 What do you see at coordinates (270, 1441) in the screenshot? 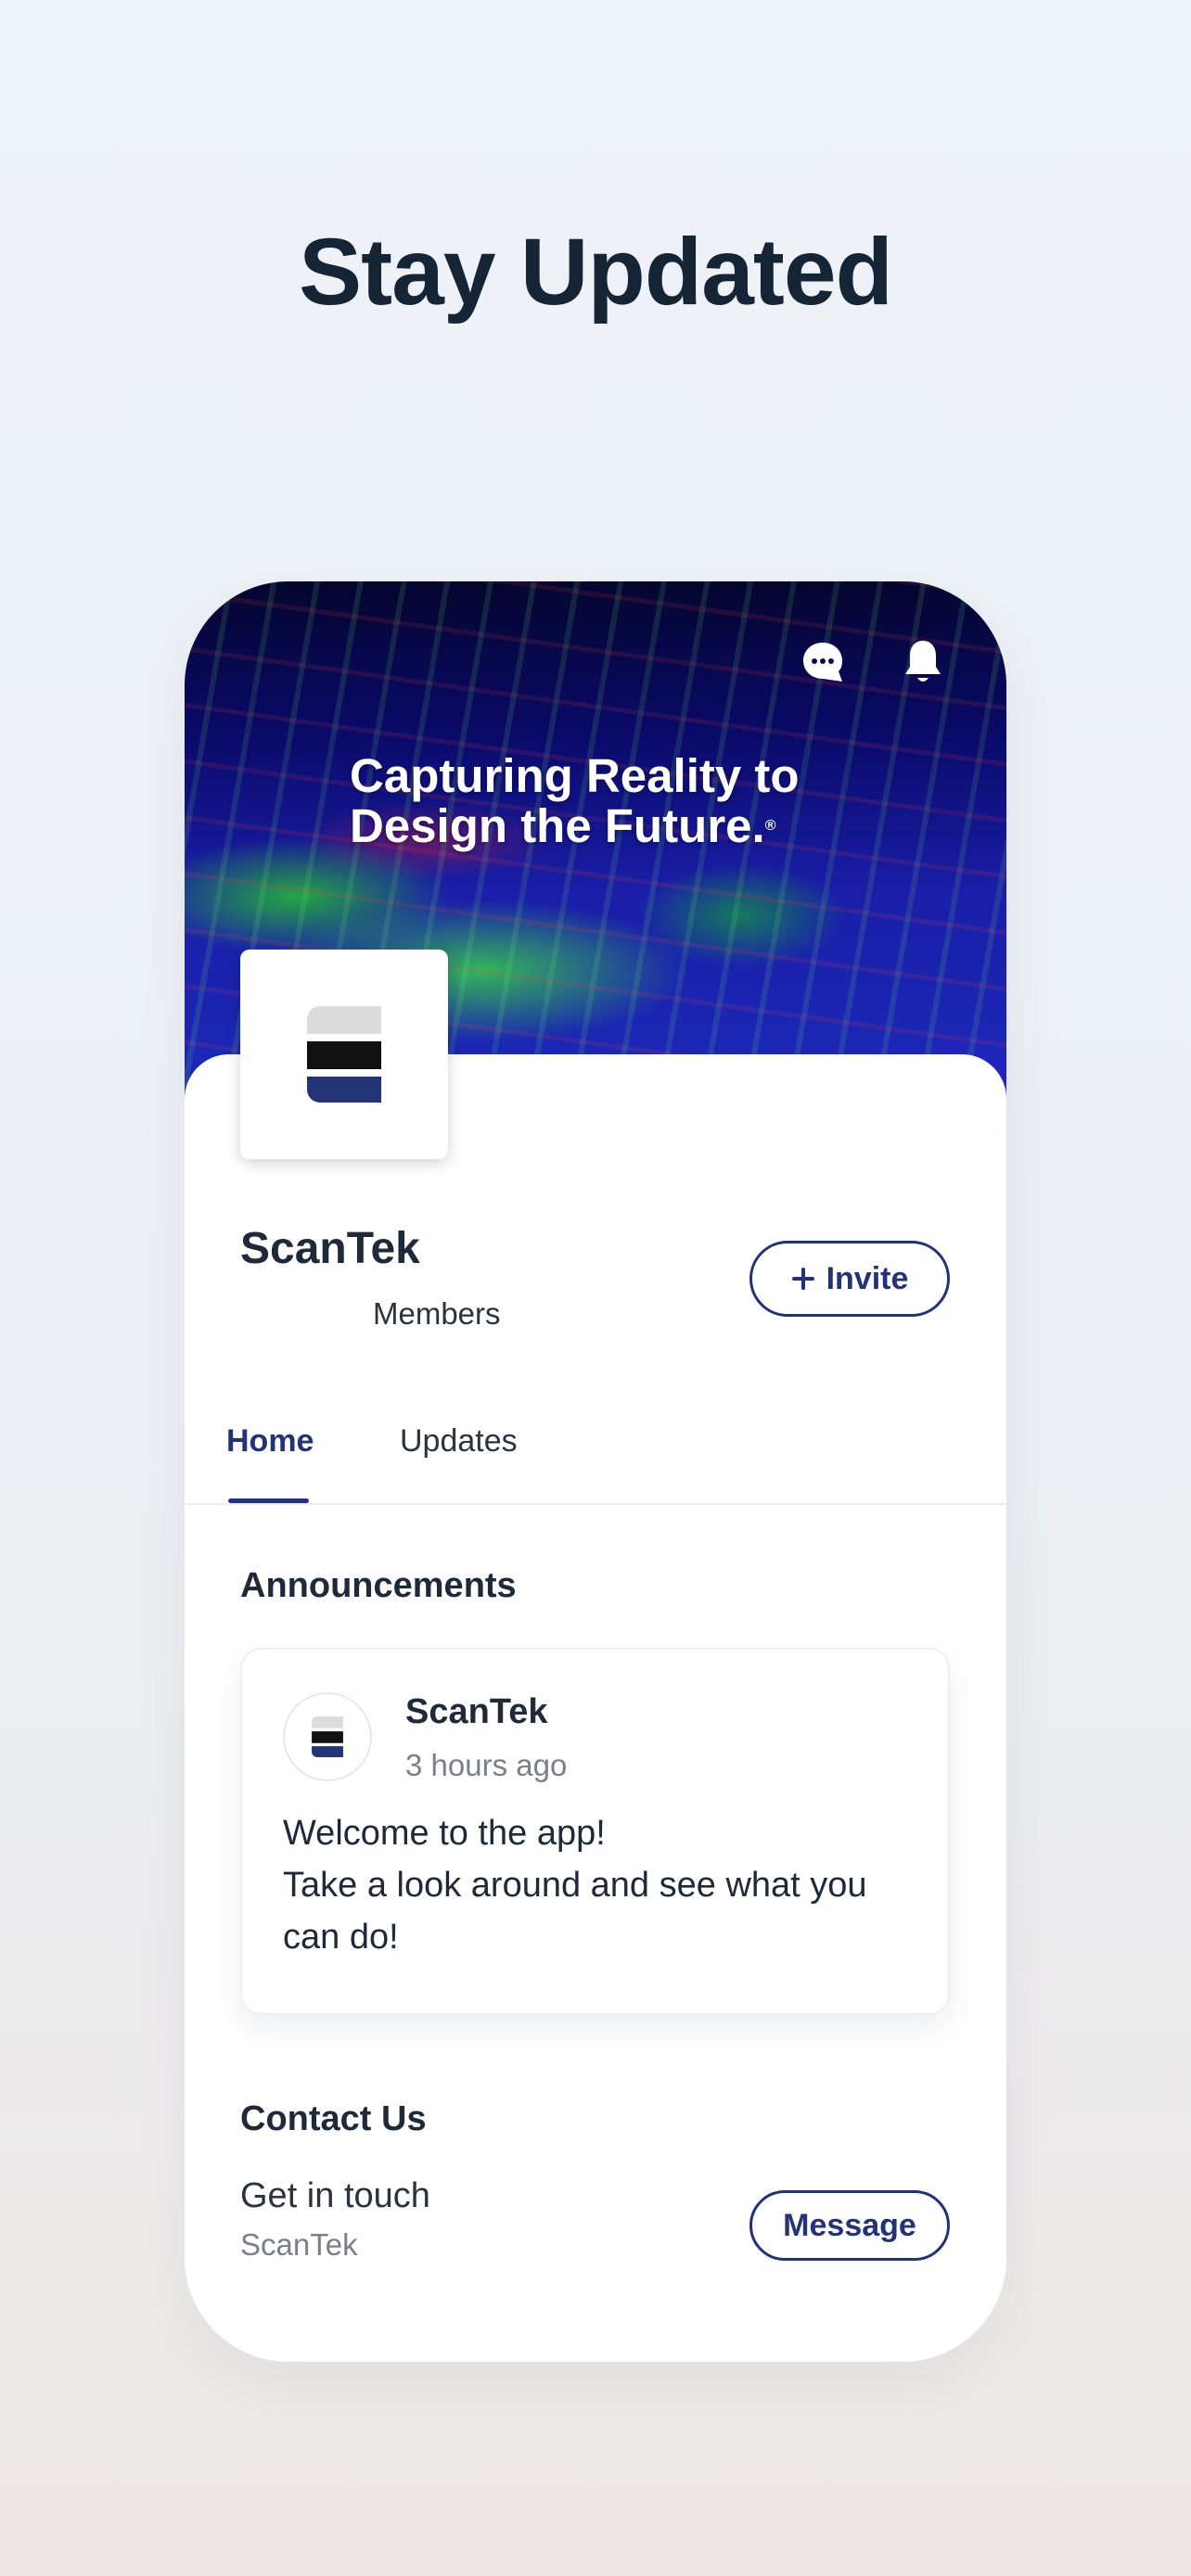
I see `tab-home: Home` at bounding box center [270, 1441].